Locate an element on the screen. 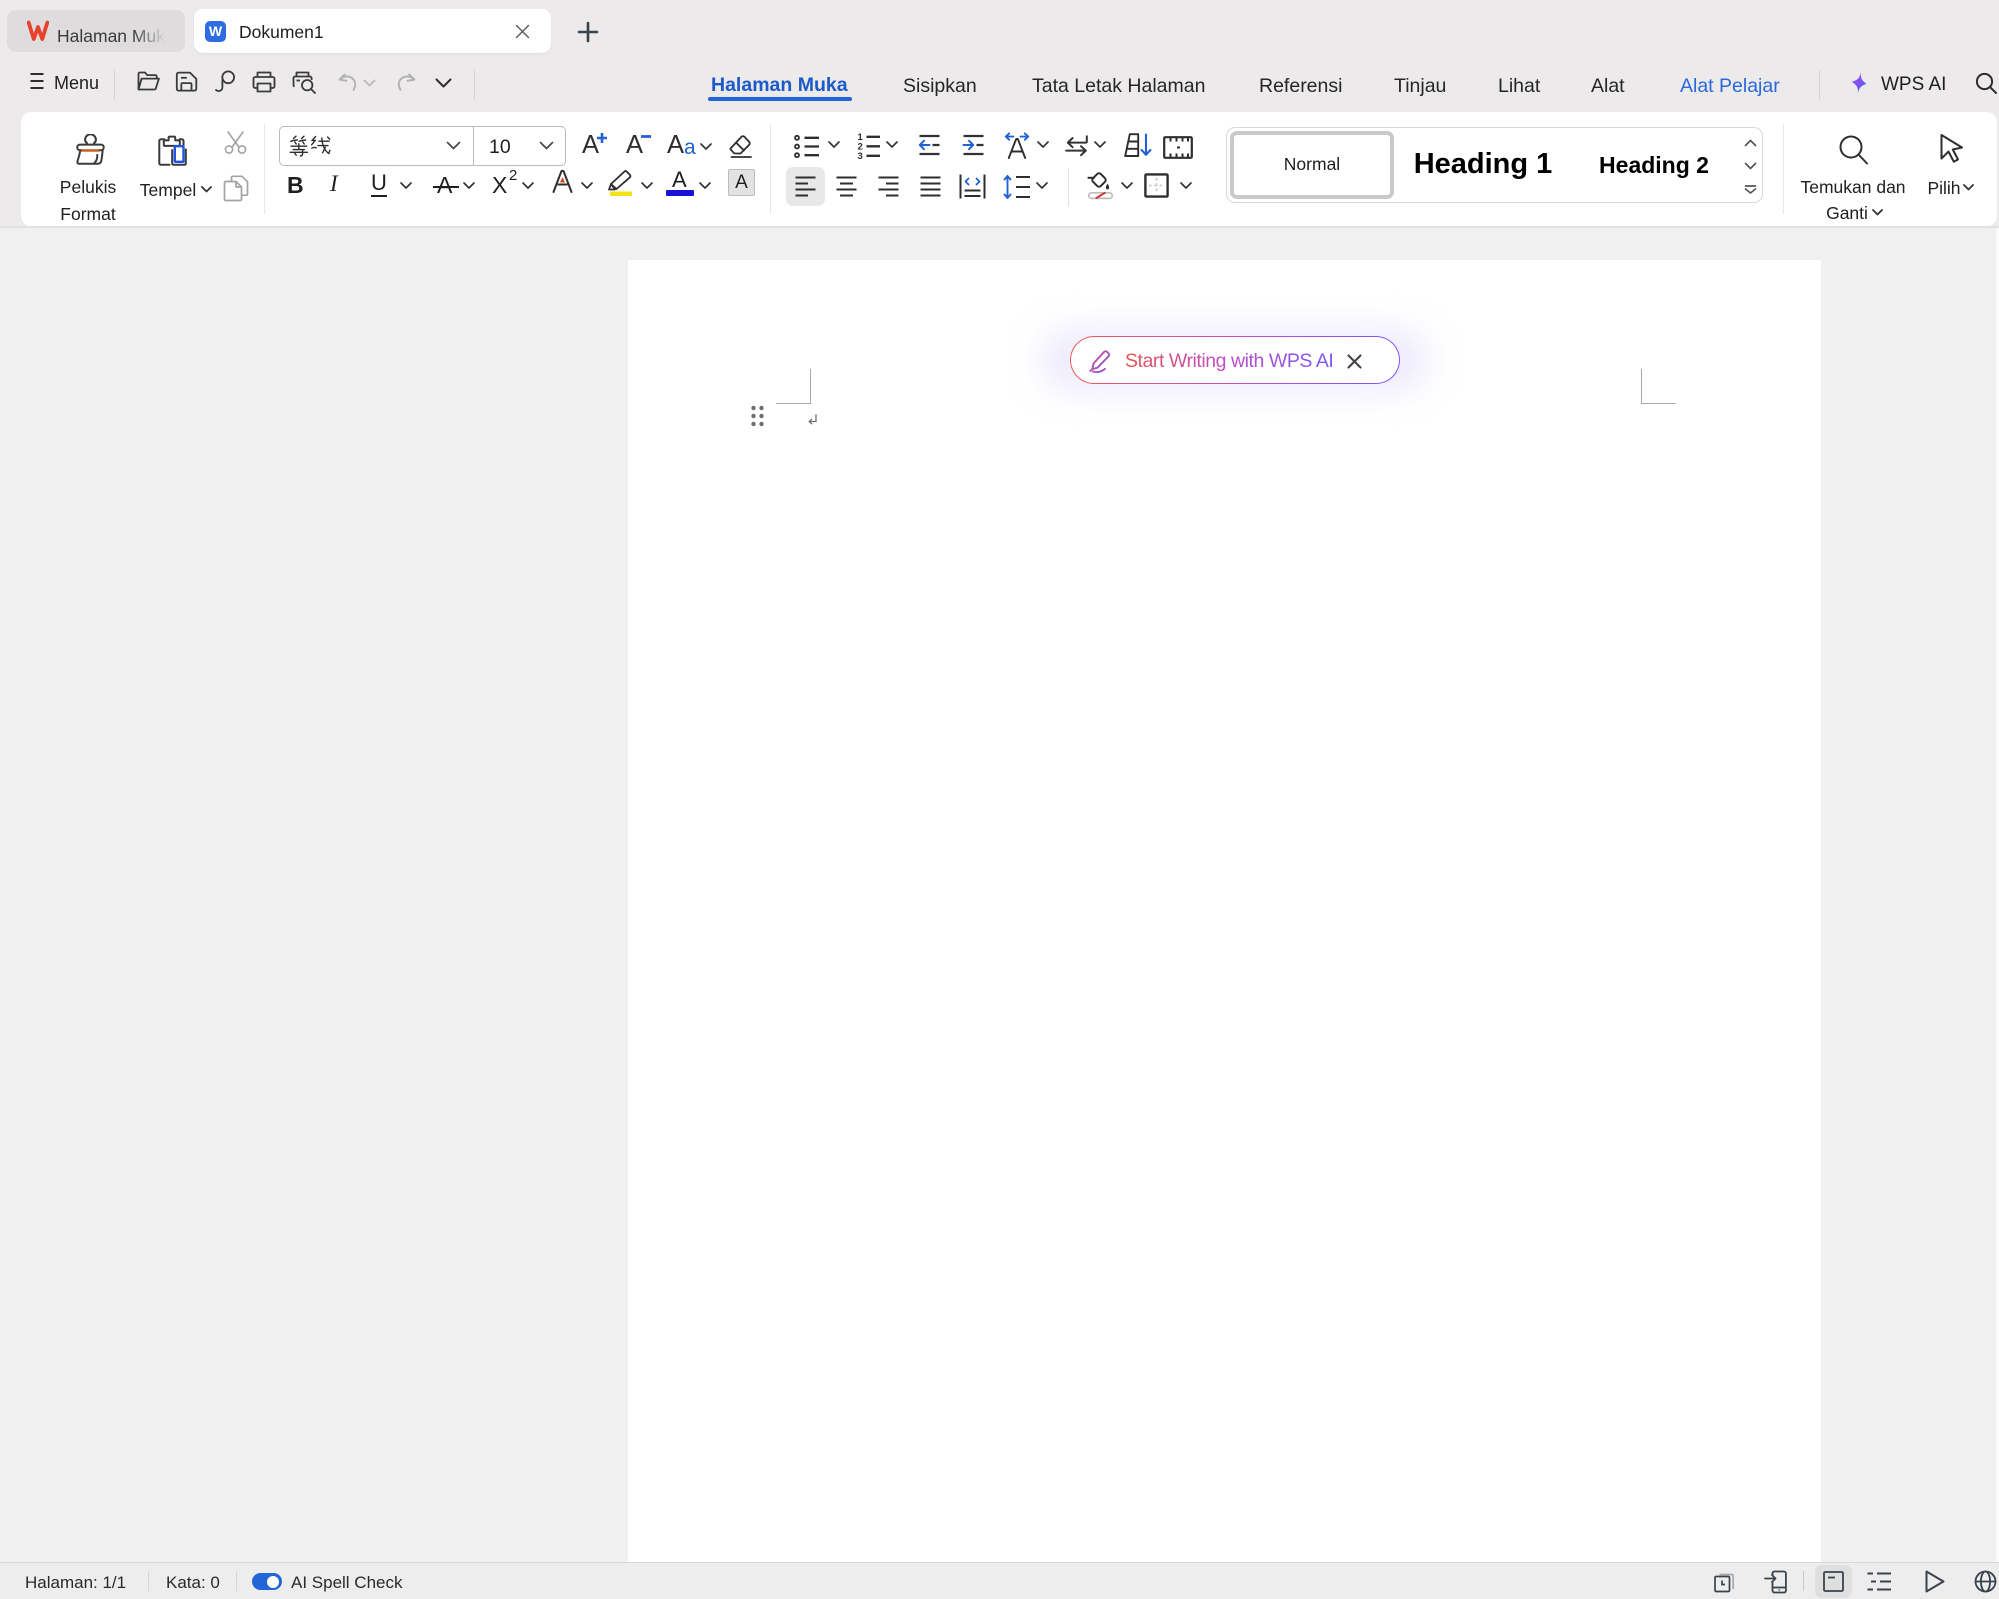 Image resolution: width=1999 pixels, height=1599 pixels. svg-text: 3 is located at coordinates (860, 155).